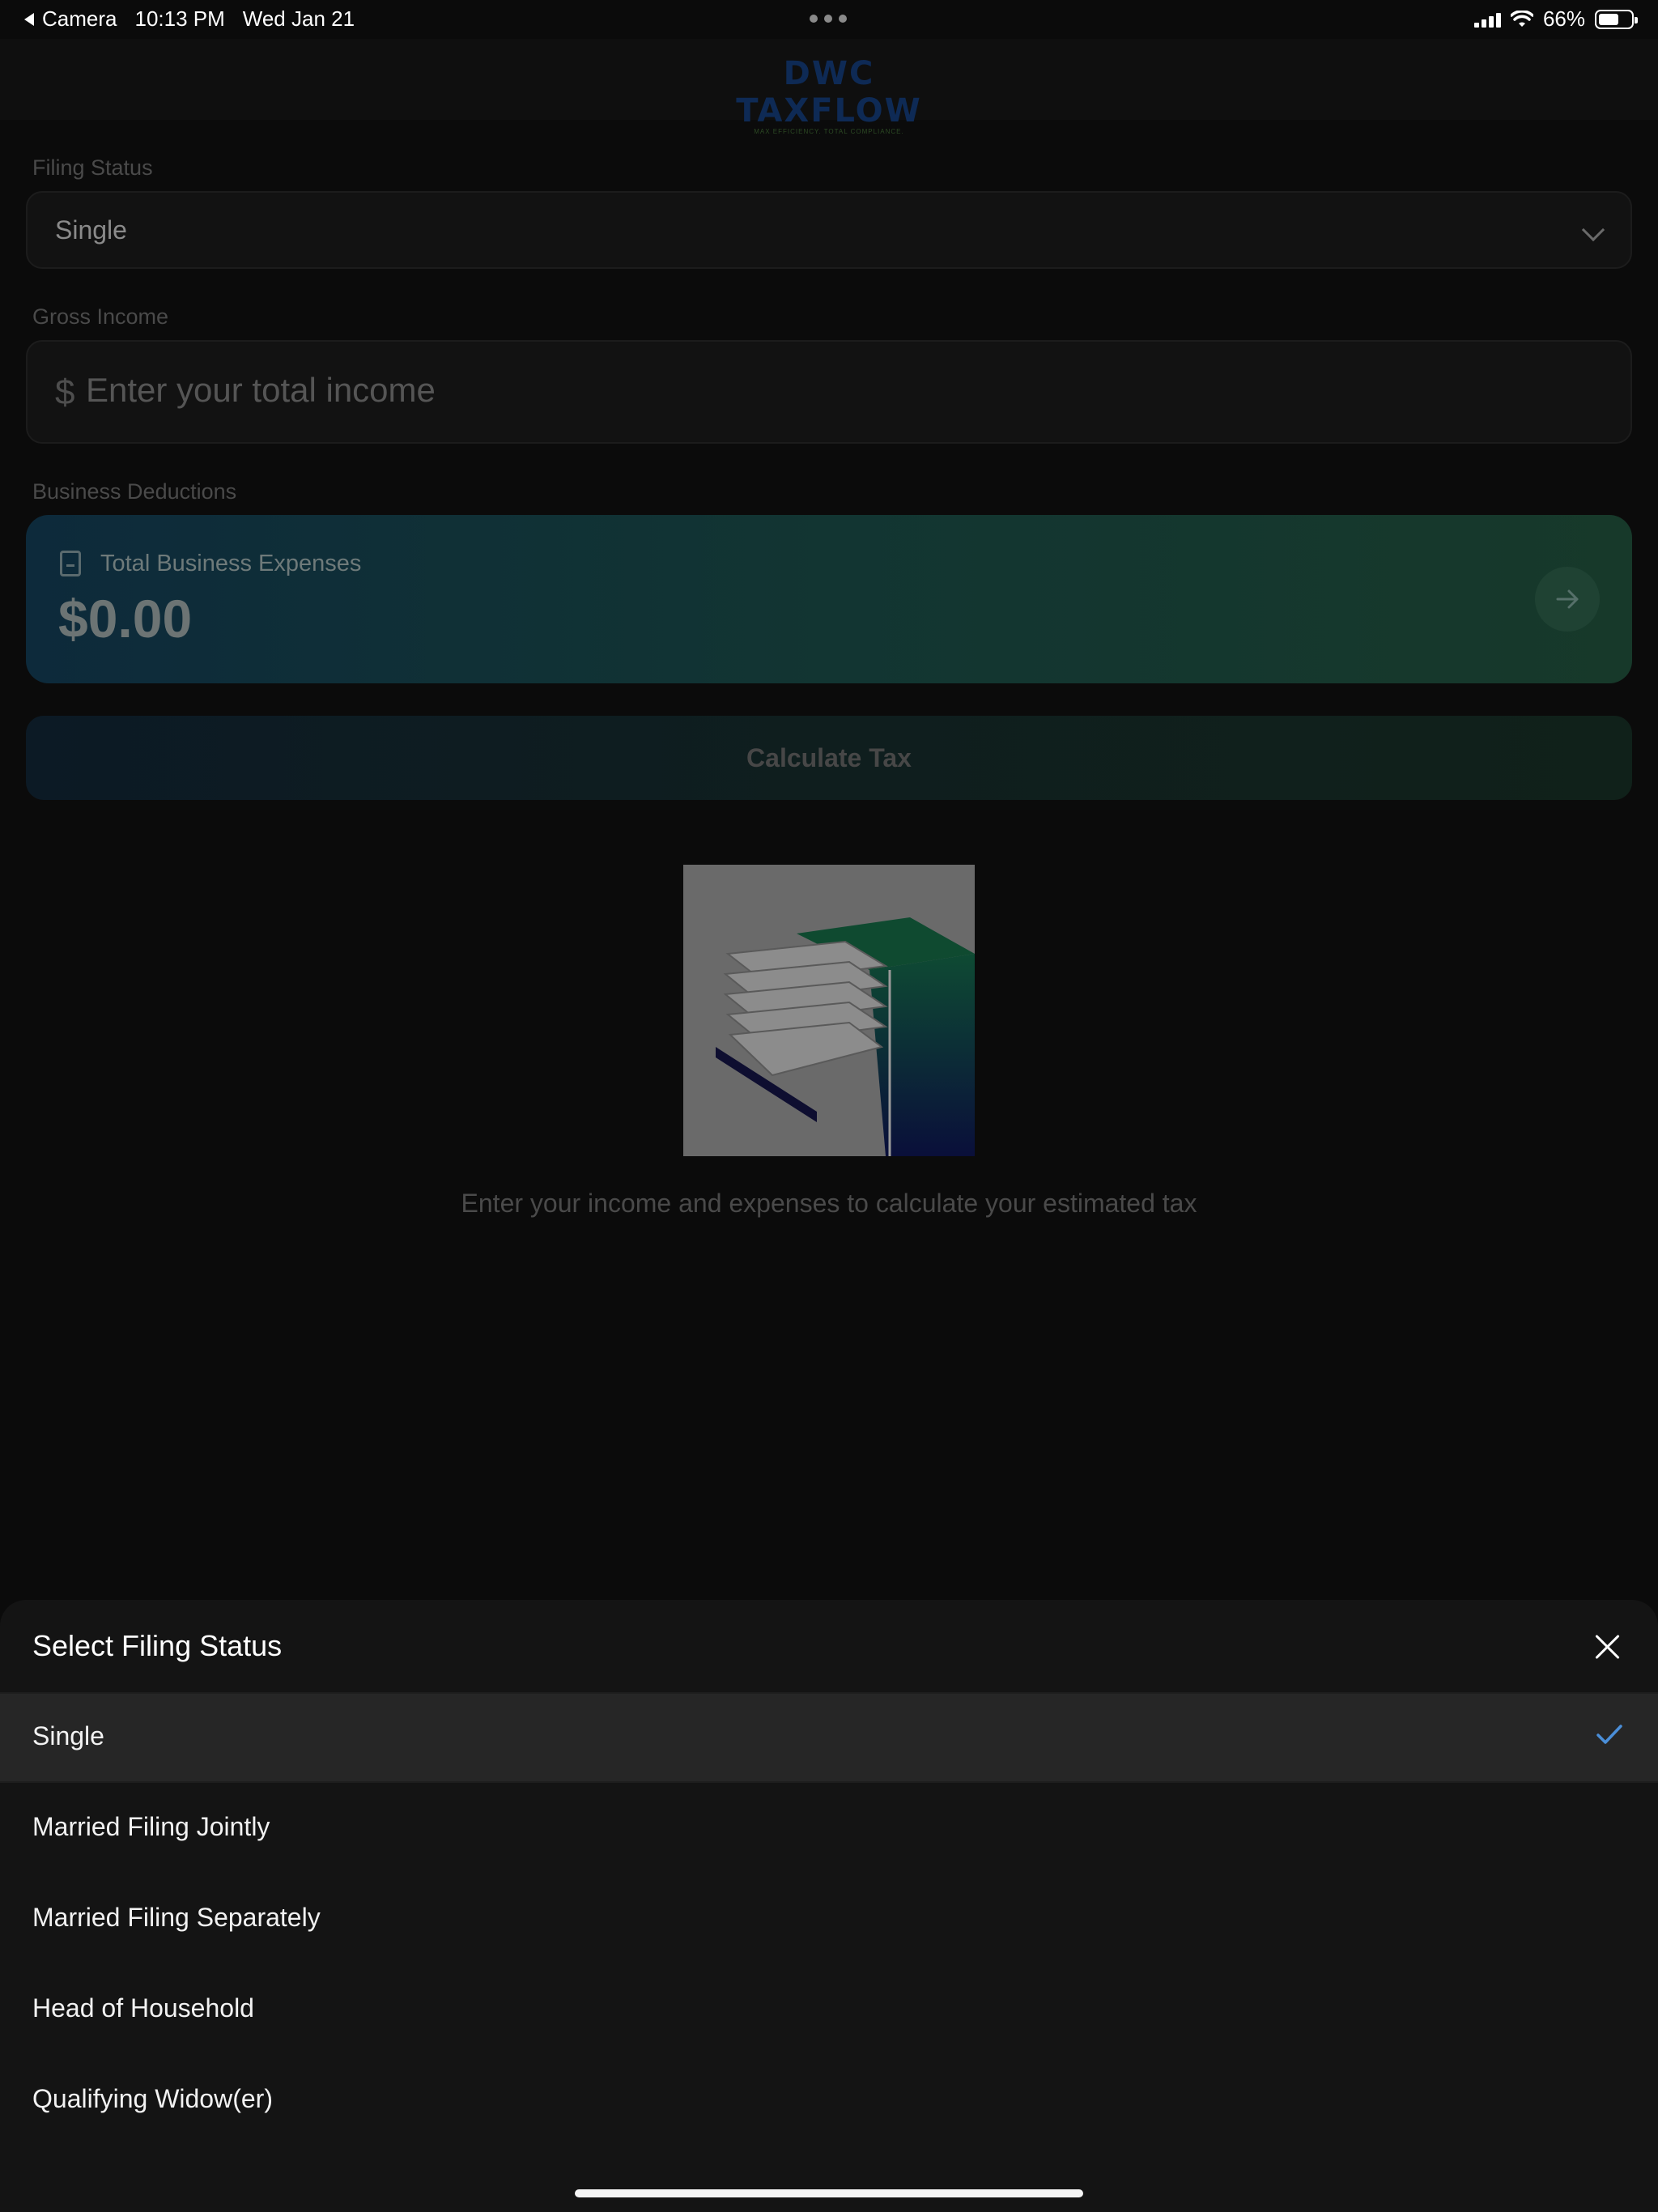  I want to click on option-label: Married Filing Jointly, so click(151, 1827).